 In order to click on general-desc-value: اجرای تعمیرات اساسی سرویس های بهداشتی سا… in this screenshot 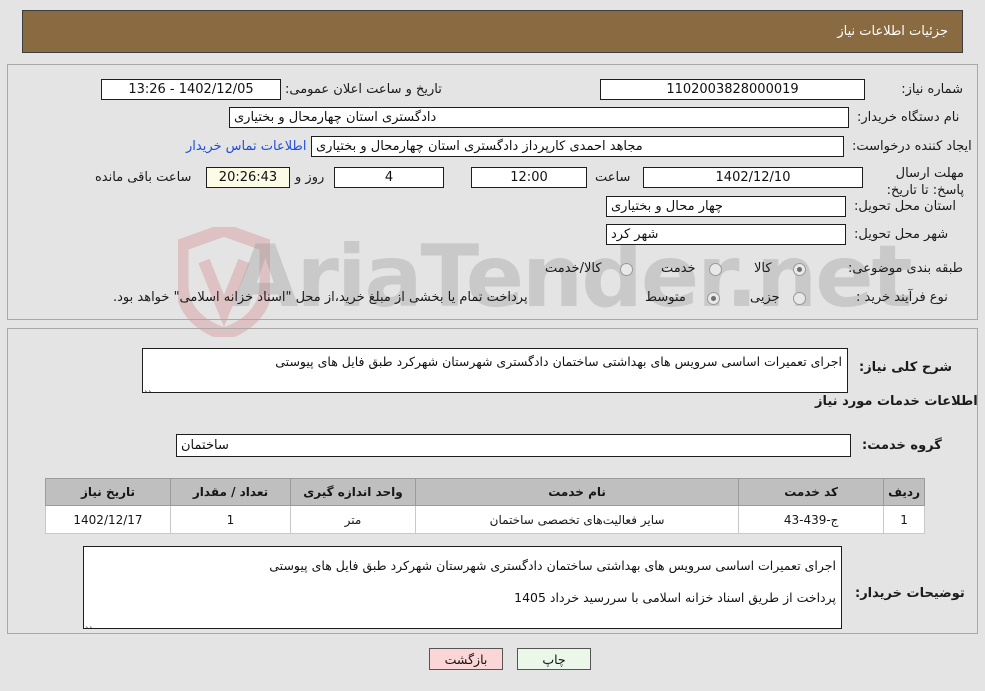, I will do `click(558, 361)`.